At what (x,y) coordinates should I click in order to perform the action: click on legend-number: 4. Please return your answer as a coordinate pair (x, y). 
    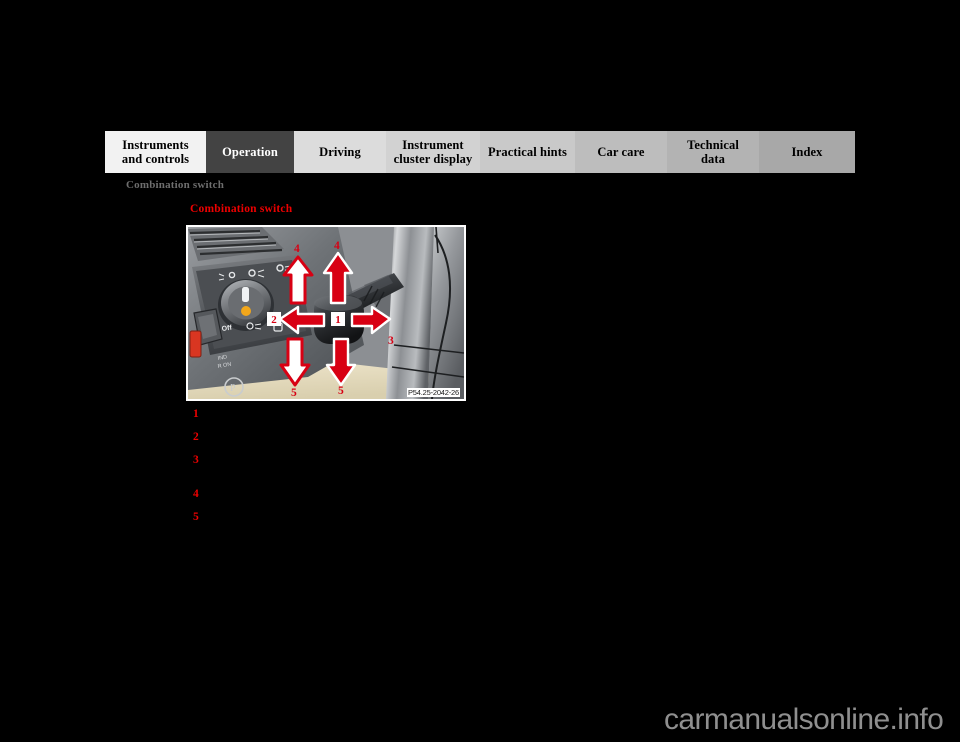
    Looking at the image, I should click on (196, 494).